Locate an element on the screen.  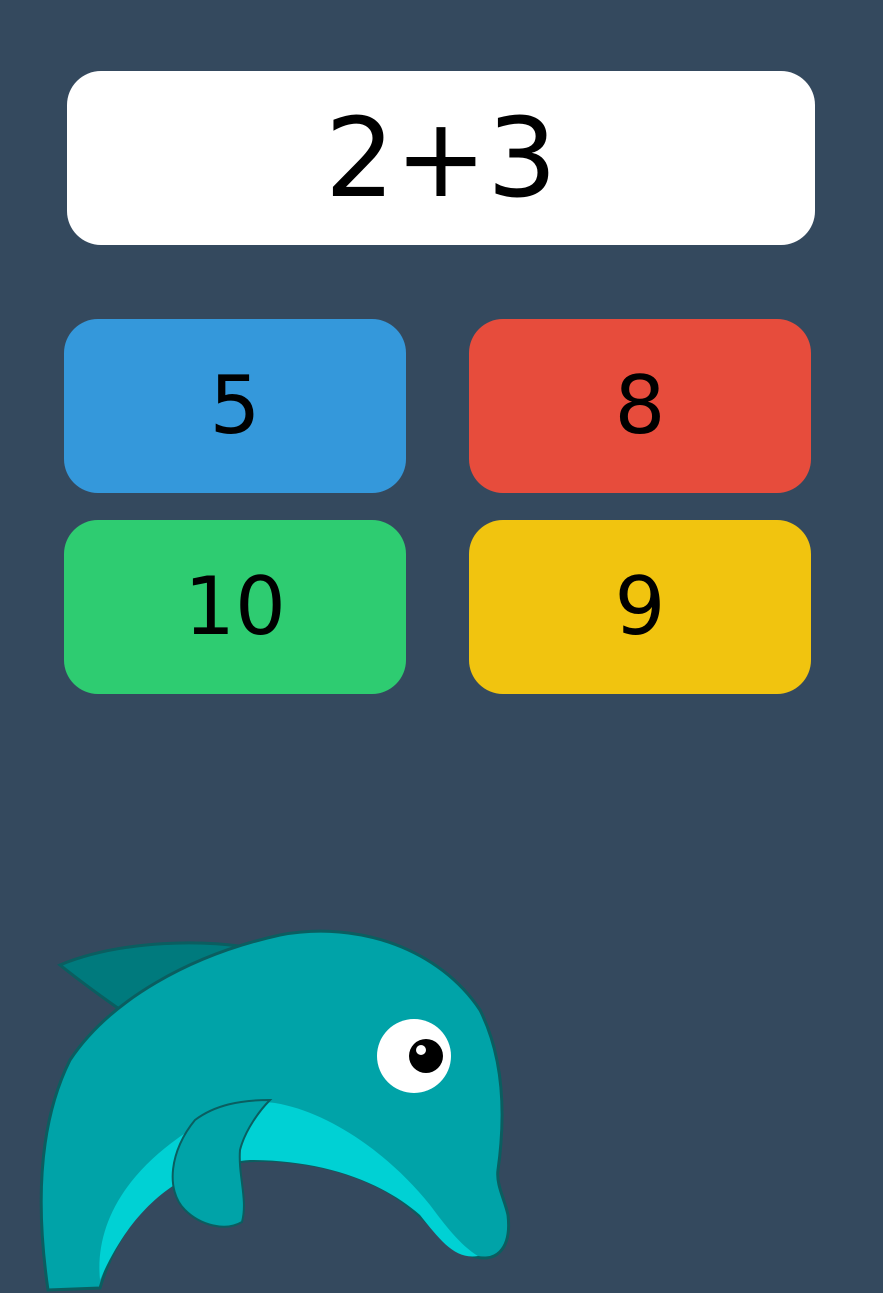
answer-label: 8 is located at coordinates (640, 405).